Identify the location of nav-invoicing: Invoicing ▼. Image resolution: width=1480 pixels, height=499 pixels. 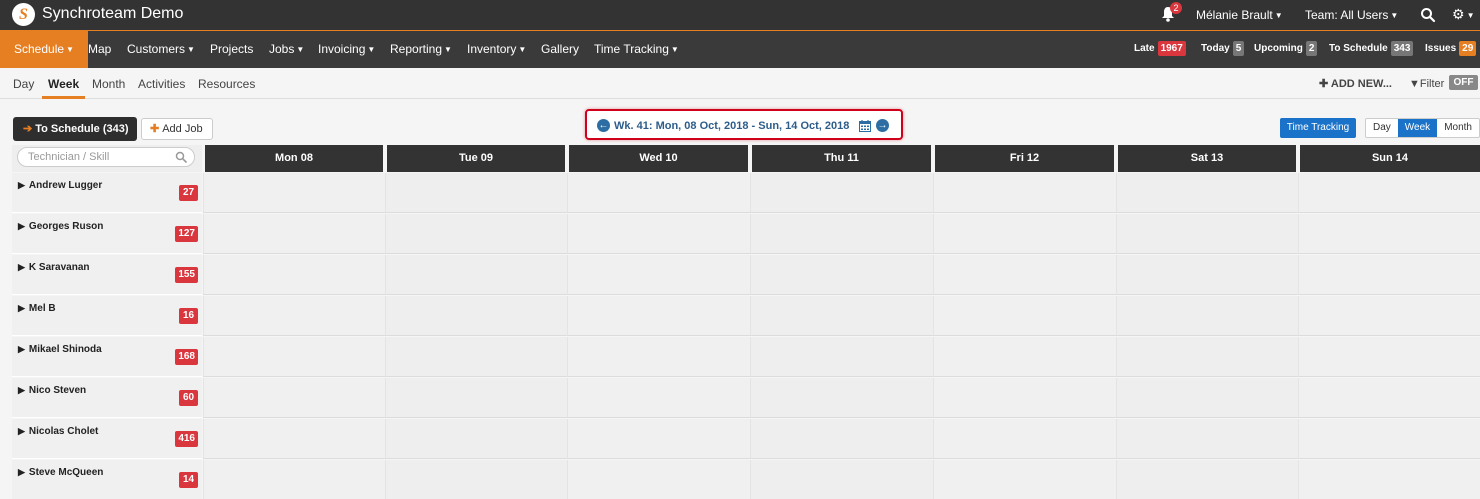
(346, 49).